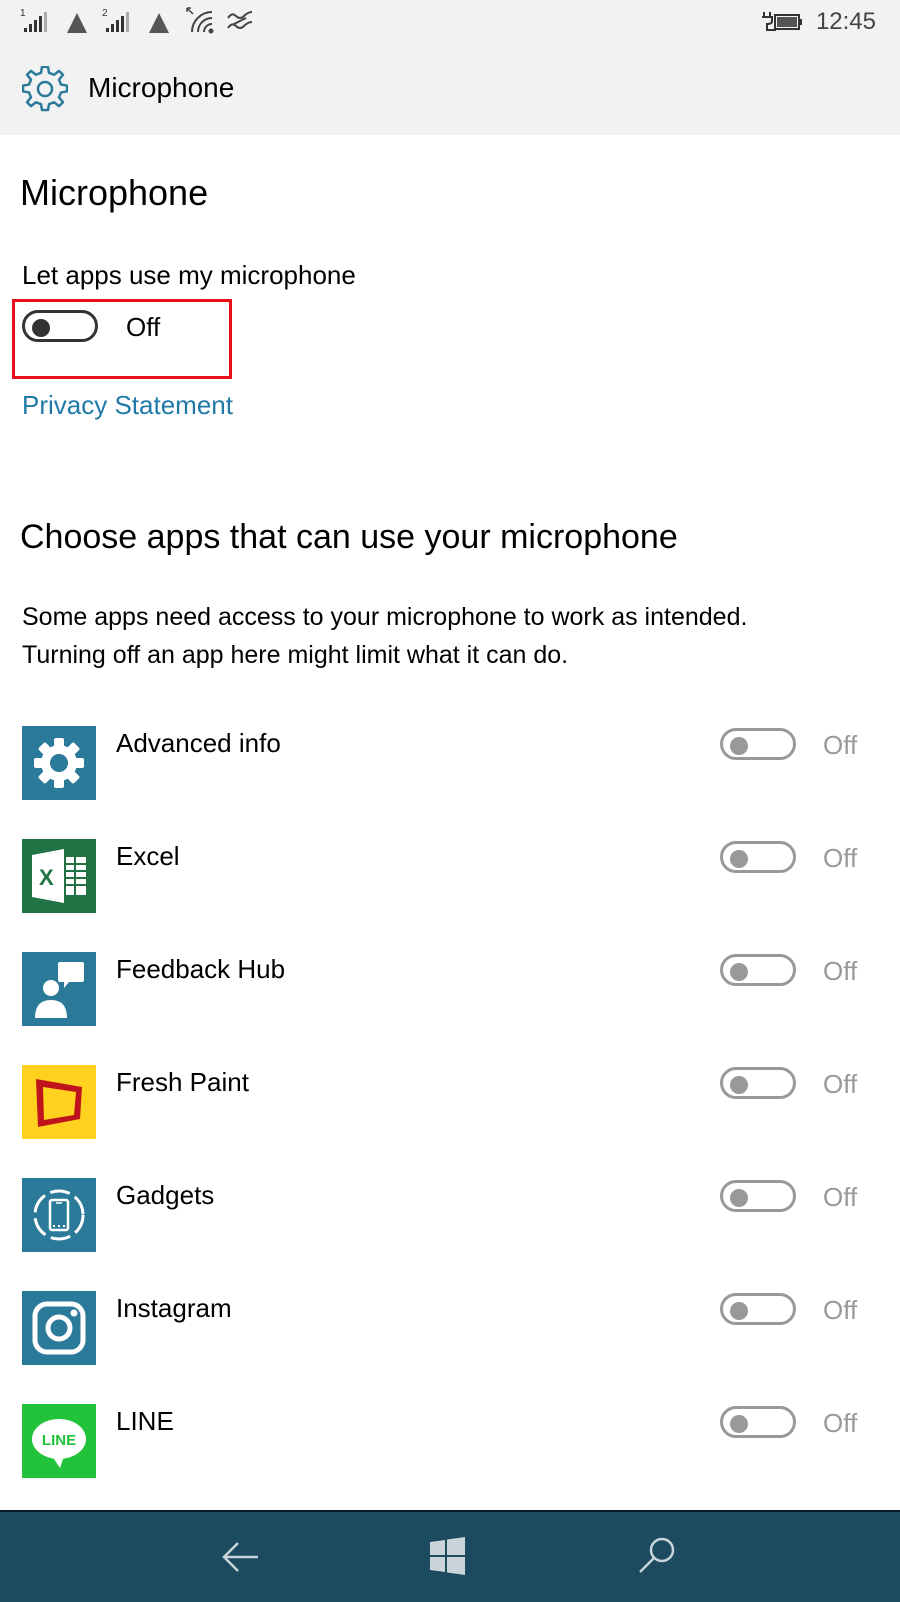 The width and height of the screenshot is (900, 1602). I want to click on line-bubble-icon: LINE, so click(59, 1441).